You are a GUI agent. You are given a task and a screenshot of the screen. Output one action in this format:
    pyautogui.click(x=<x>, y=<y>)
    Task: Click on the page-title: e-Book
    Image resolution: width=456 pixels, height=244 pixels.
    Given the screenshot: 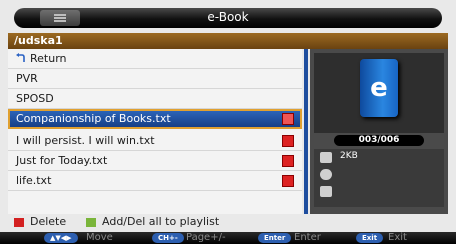 What is the action you would take?
    pyautogui.click(x=228, y=17)
    